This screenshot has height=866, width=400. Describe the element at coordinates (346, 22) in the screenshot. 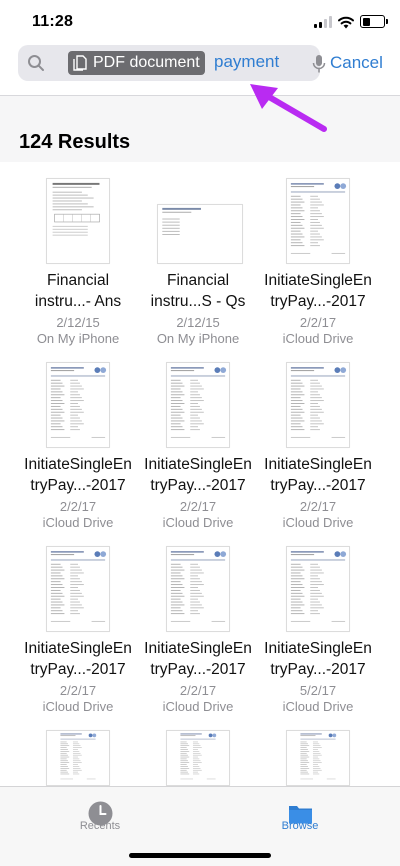

I see `wifi-icon` at that location.